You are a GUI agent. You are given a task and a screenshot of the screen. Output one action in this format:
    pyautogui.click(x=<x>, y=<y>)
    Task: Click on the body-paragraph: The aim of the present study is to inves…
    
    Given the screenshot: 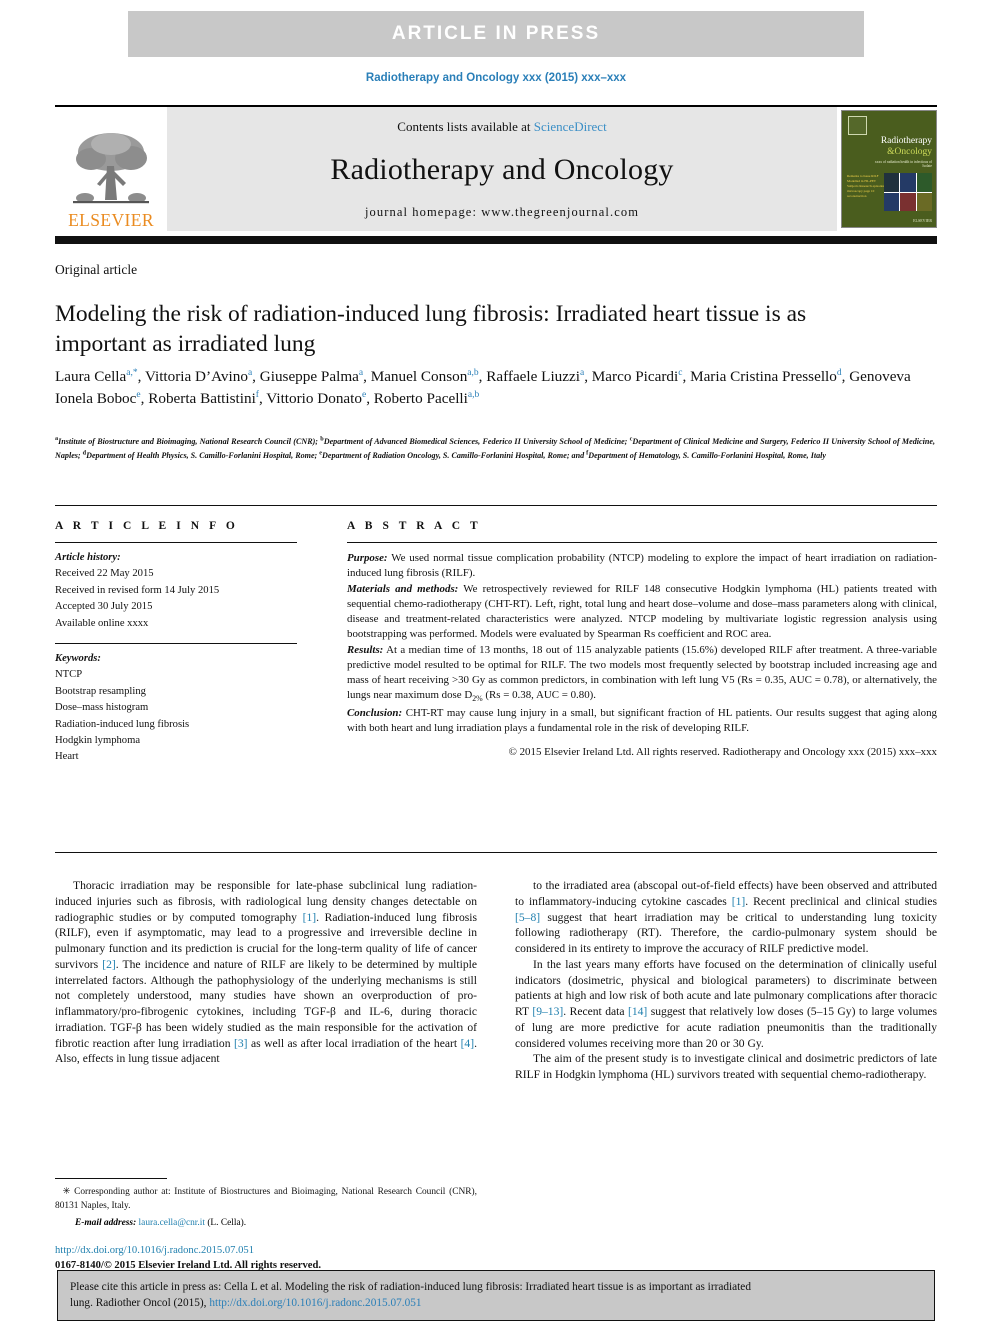 What is the action you would take?
    pyautogui.click(x=726, y=1067)
    